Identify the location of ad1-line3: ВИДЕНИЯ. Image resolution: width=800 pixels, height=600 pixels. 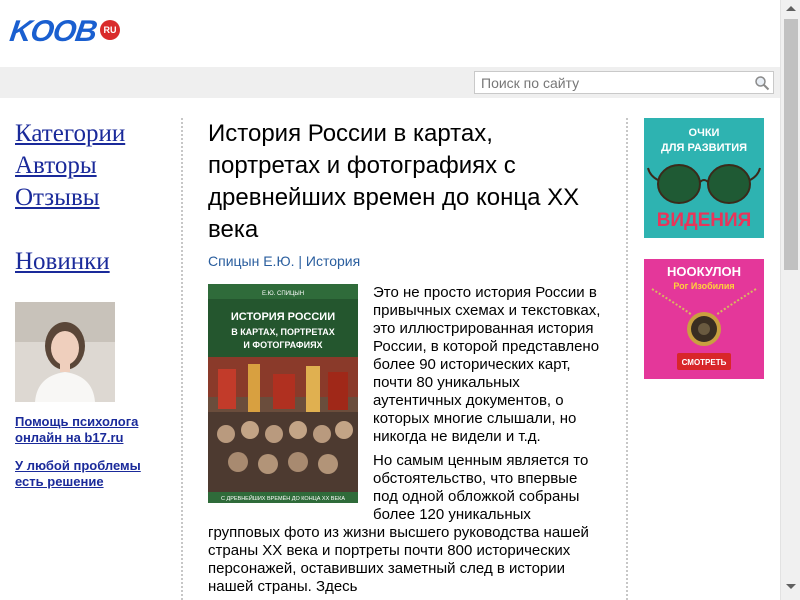
(704, 220).